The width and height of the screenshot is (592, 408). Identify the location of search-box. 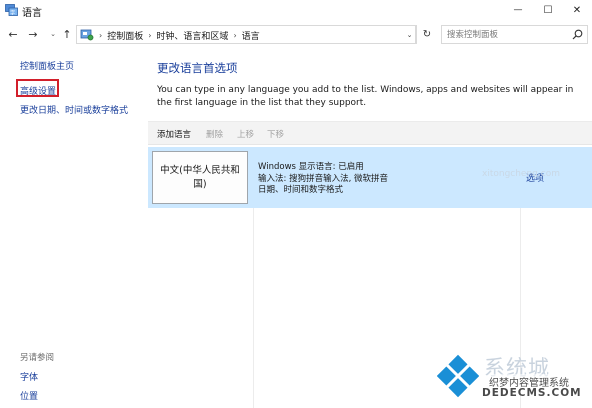
(514, 34).